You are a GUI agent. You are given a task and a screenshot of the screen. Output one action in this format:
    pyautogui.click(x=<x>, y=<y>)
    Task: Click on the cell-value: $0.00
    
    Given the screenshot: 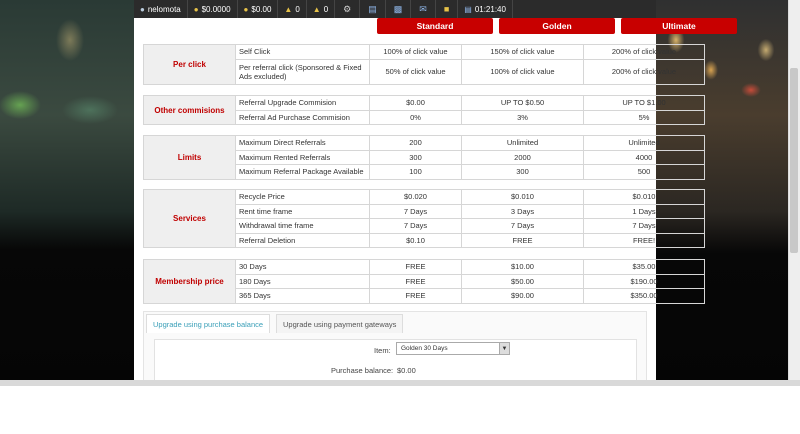 What is the action you would take?
    pyautogui.click(x=415, y=103)
    